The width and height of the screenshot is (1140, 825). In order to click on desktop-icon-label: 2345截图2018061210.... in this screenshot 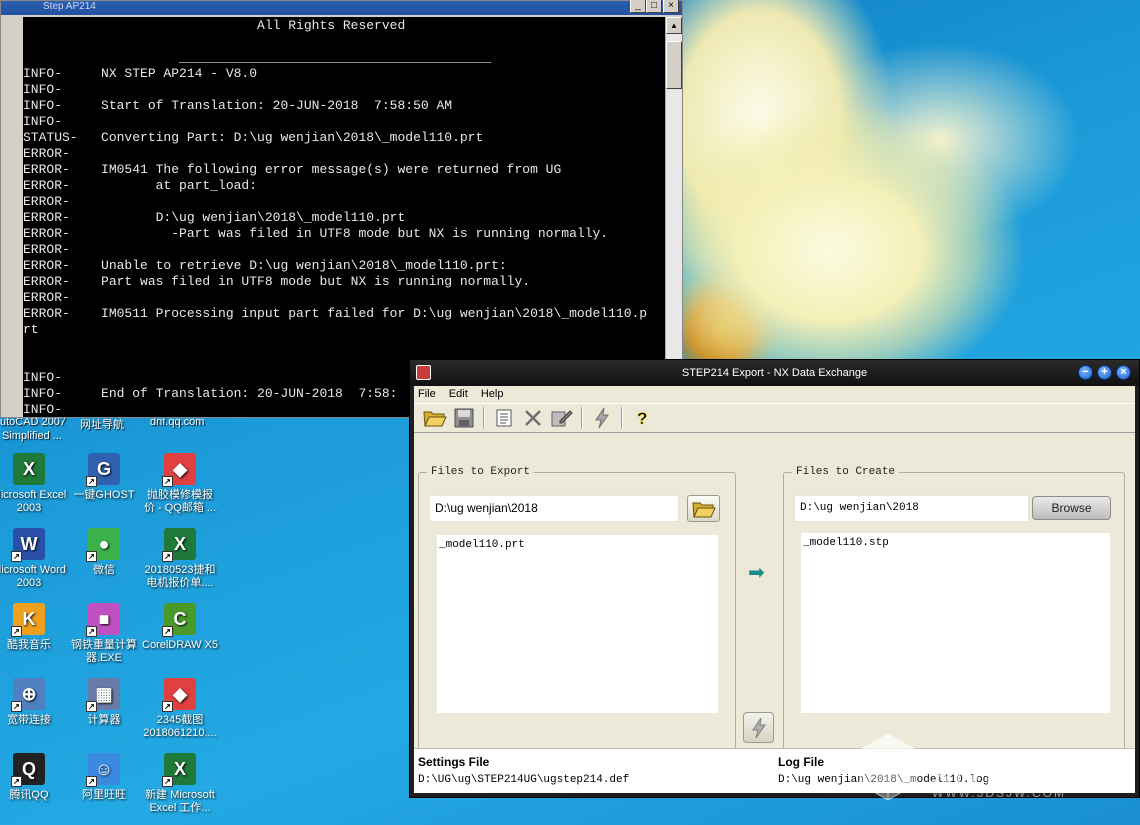, I will do `click(180, 726)`.